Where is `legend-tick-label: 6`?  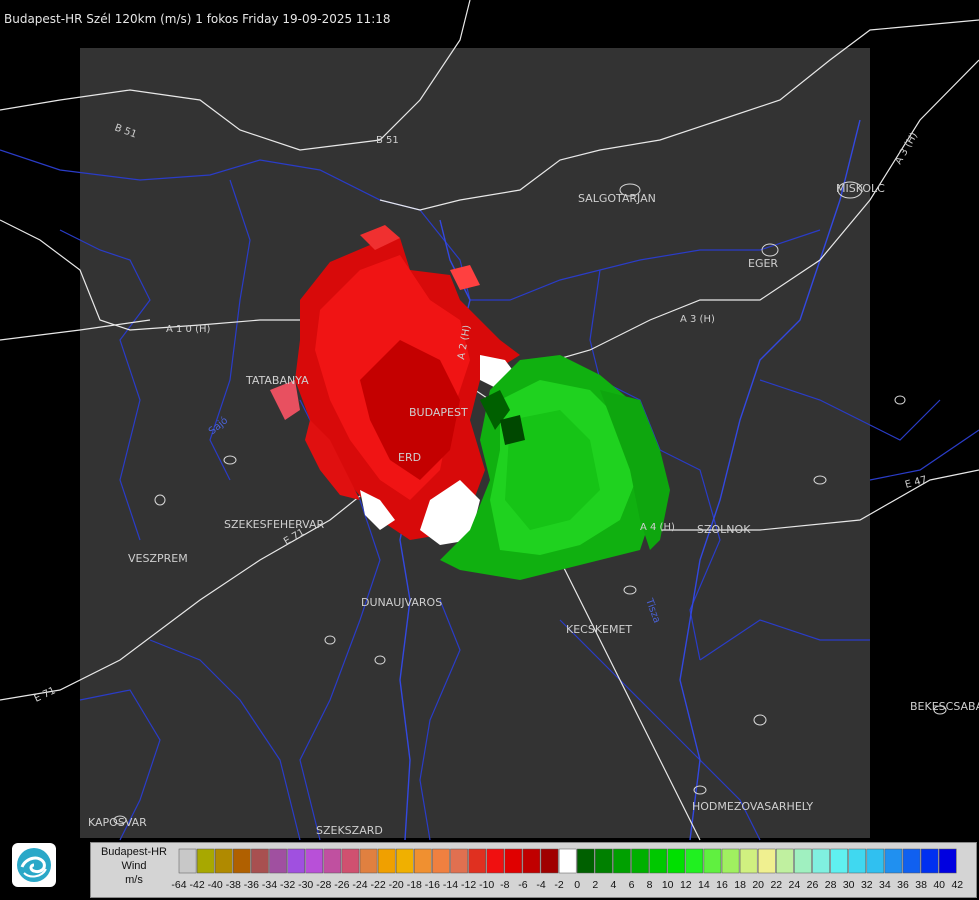
legend-tick-label: 6 is located at coordinates (632, 885).